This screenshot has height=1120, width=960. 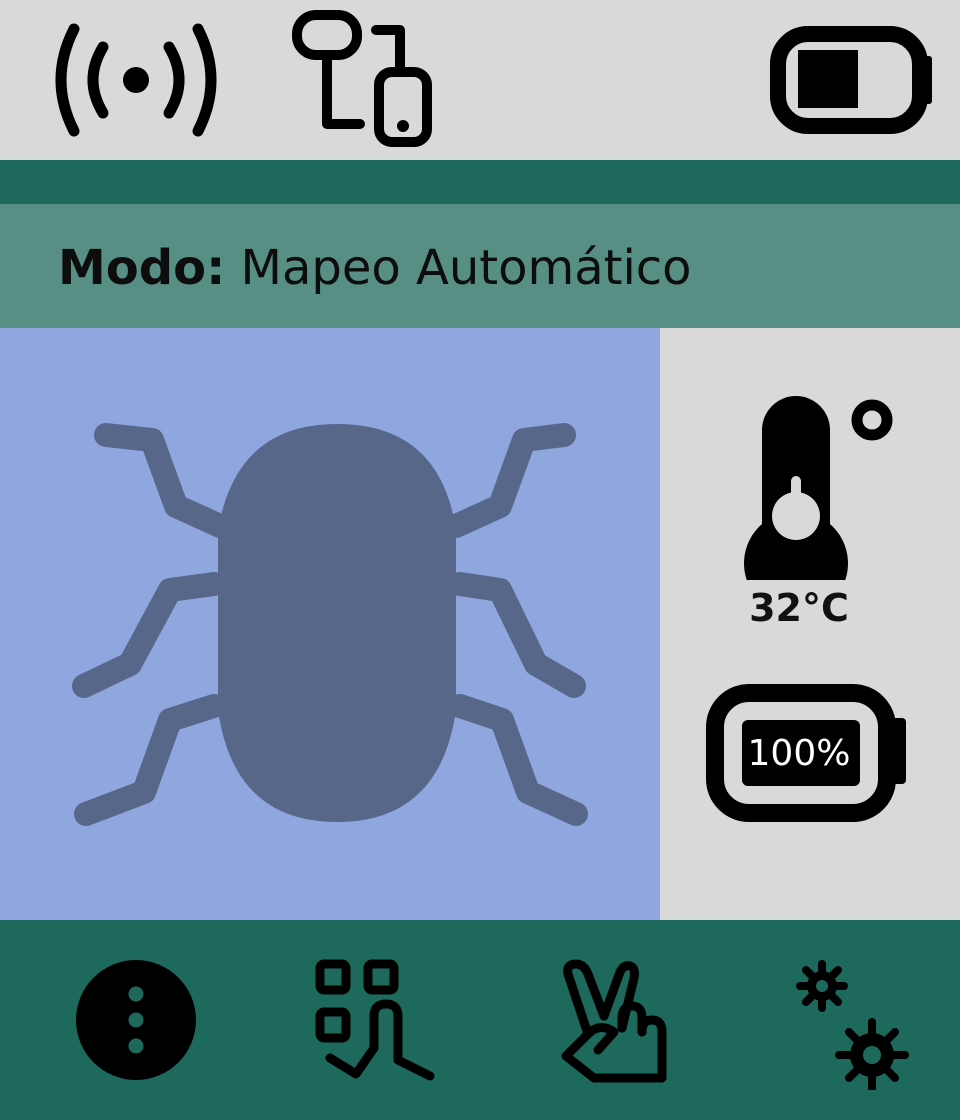 I want to click on temperature-reading: 32°C, so click(x=799, y=608).